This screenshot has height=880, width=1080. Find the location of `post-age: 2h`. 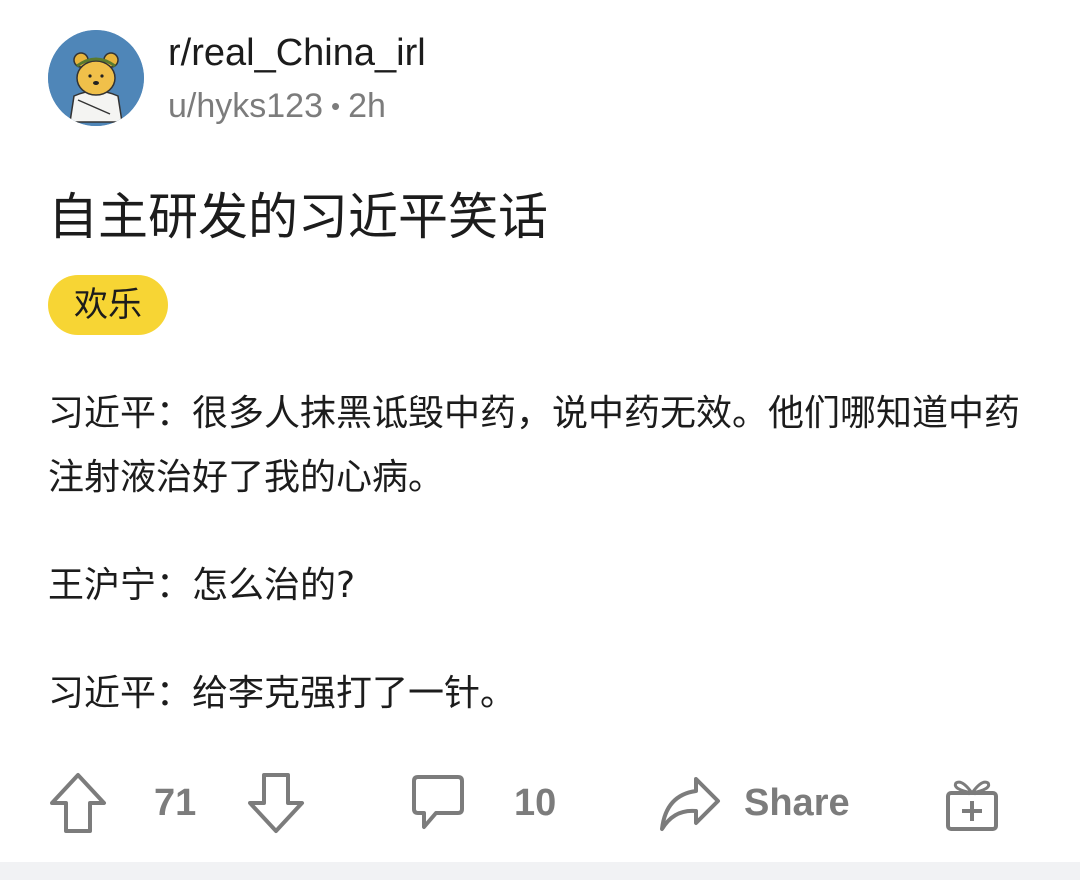

post-age: 2h is located at coordinates (367, 106).